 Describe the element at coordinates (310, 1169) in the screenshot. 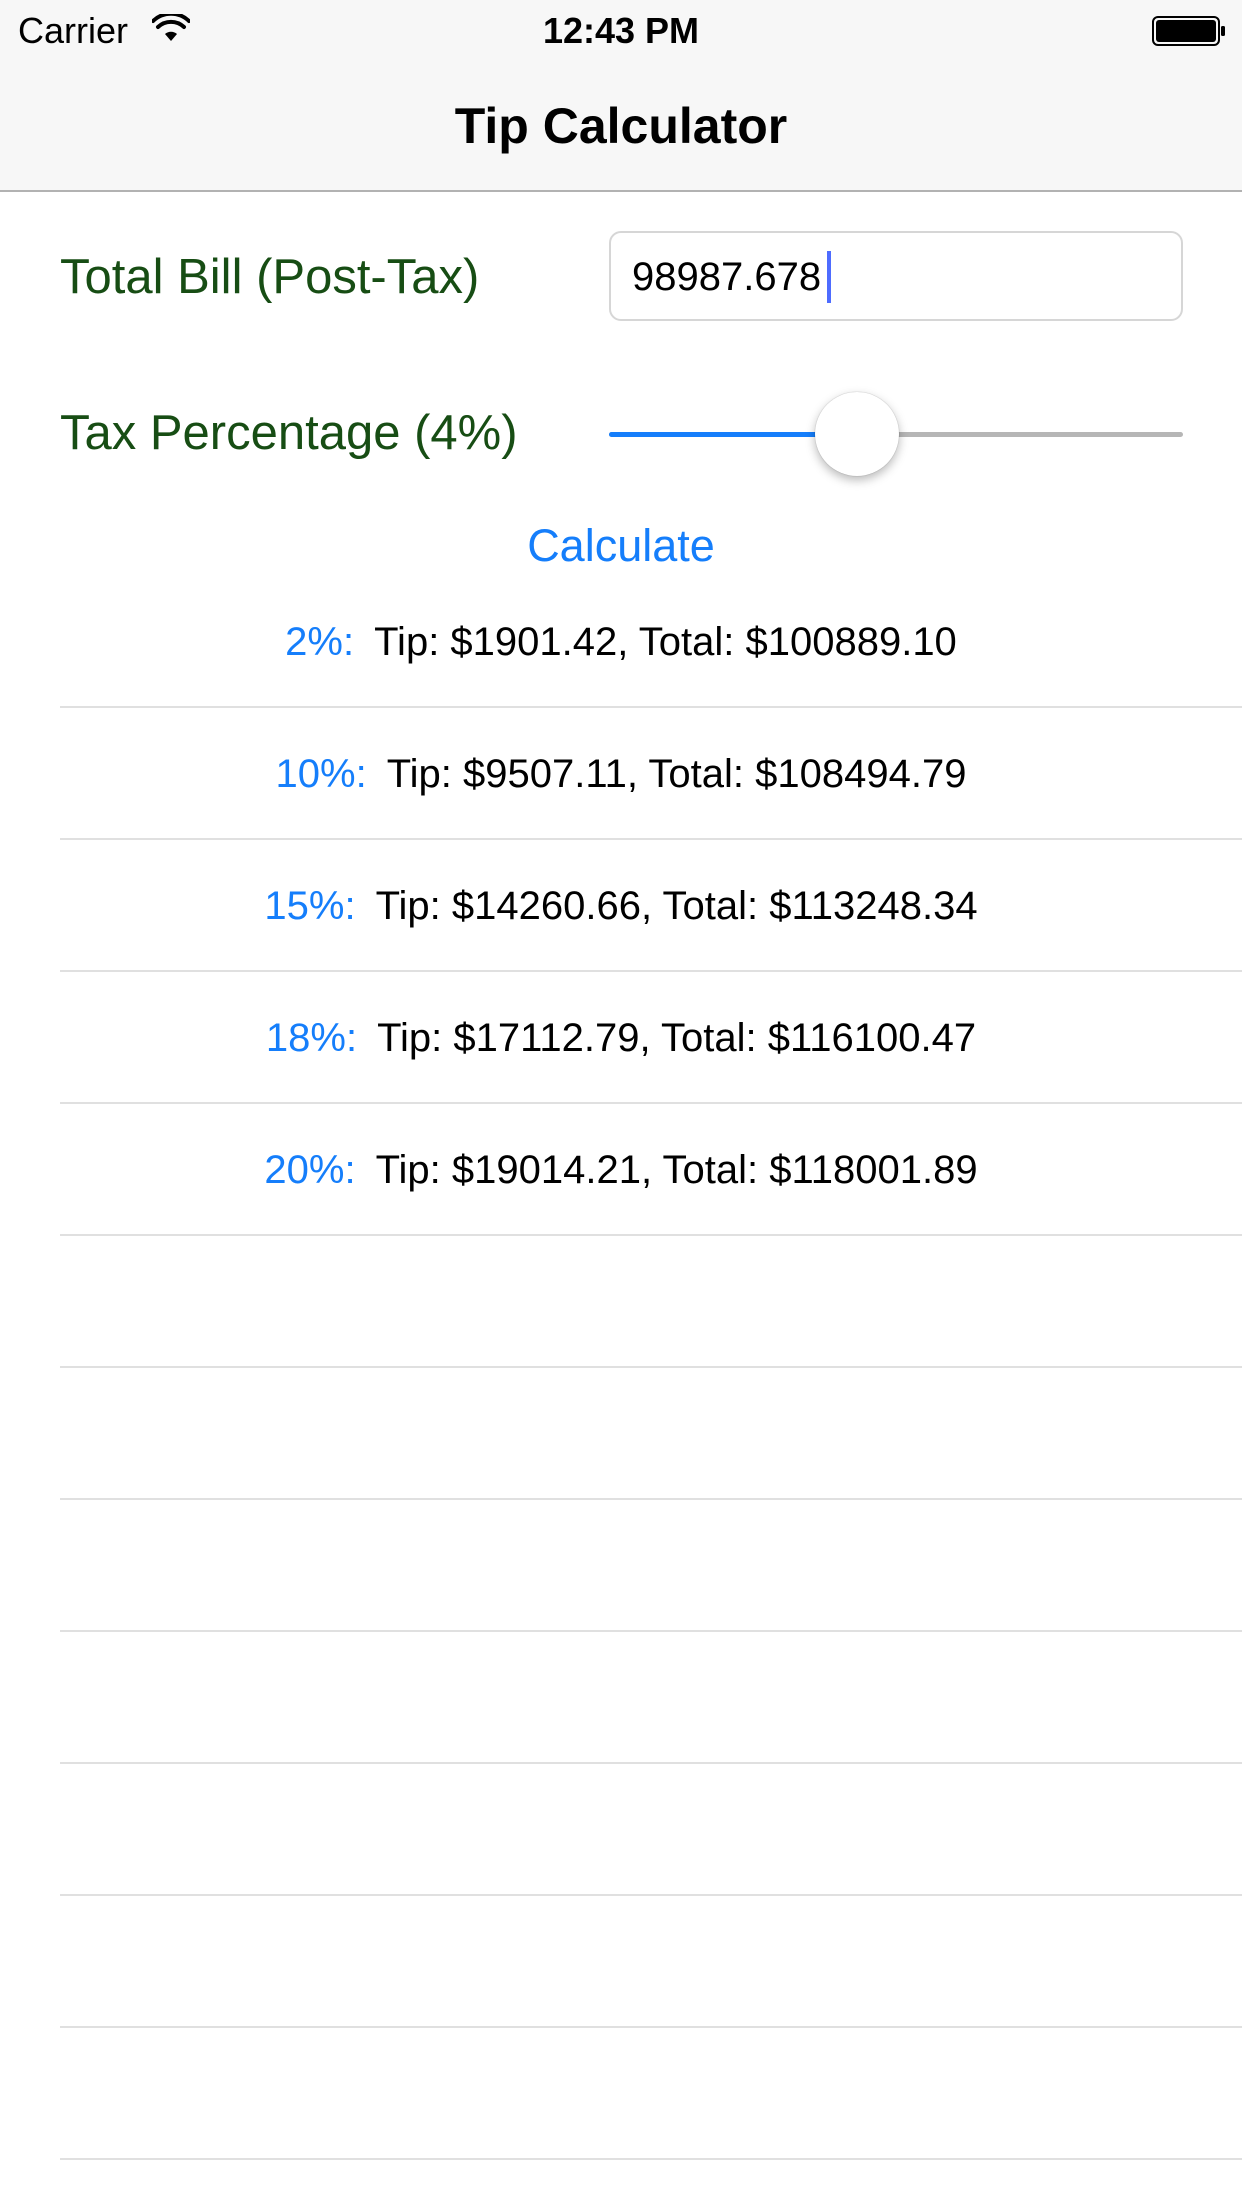

I see `tip-percent-label: 20%:` at that location.